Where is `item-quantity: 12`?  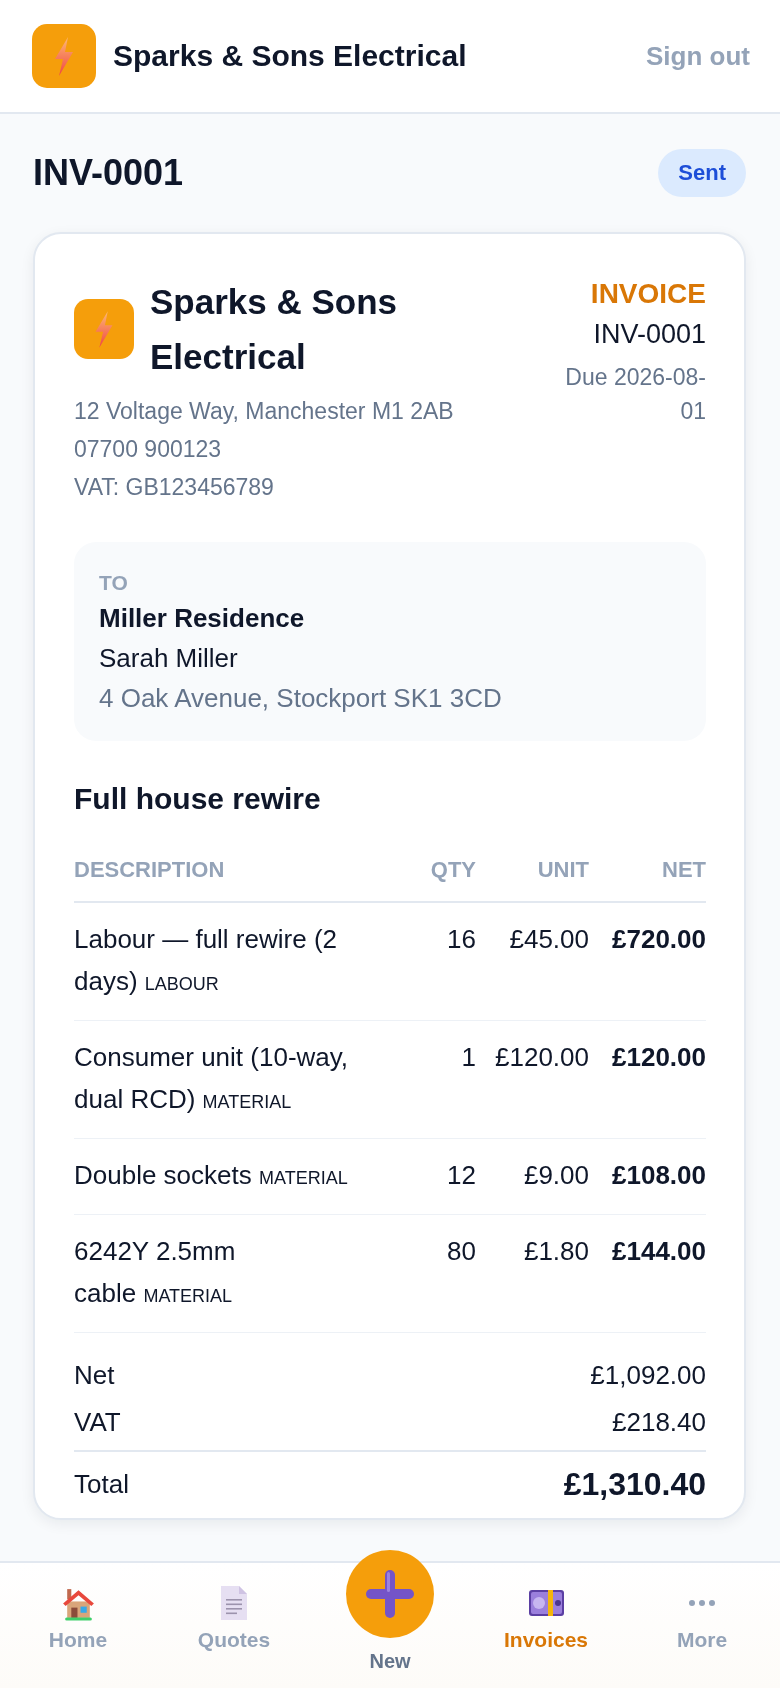
item-quantity: 12 is located at coordinates (461, 1175).